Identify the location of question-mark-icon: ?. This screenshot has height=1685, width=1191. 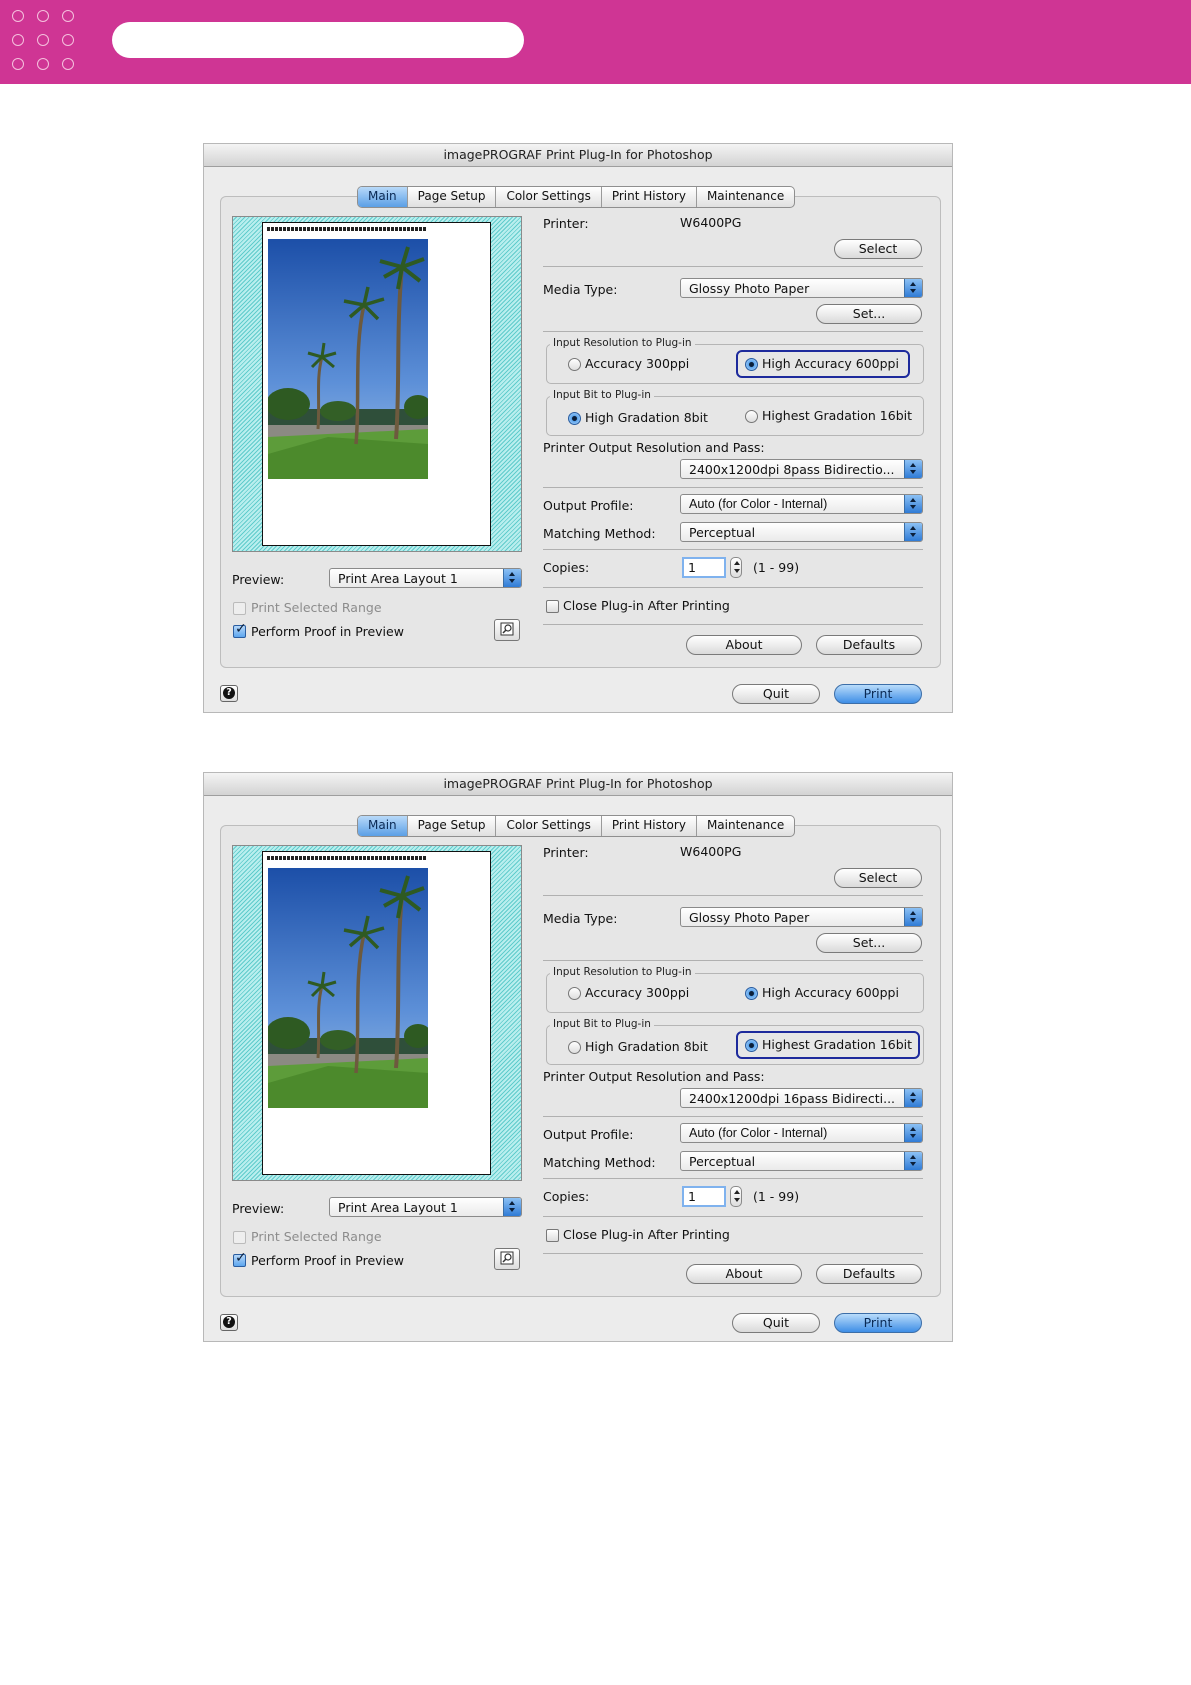
(229, 1322).